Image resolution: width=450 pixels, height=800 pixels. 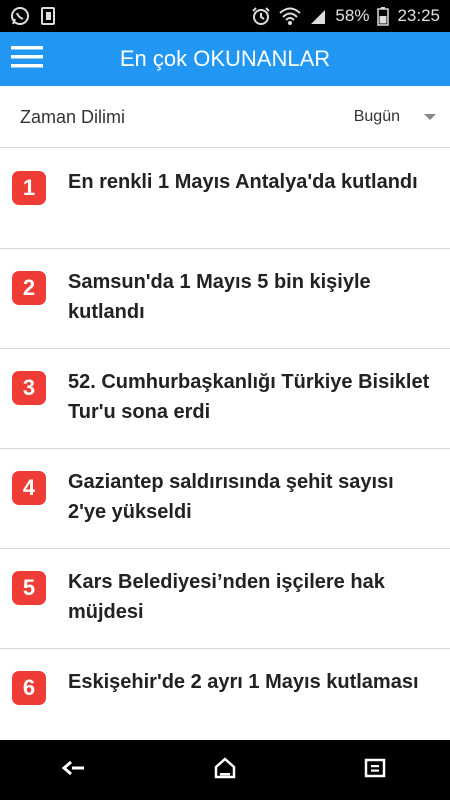 What do you see at coordinates (318, 16) in the screenshot?
I see `signal-icon` at bounding box center [318, 16].